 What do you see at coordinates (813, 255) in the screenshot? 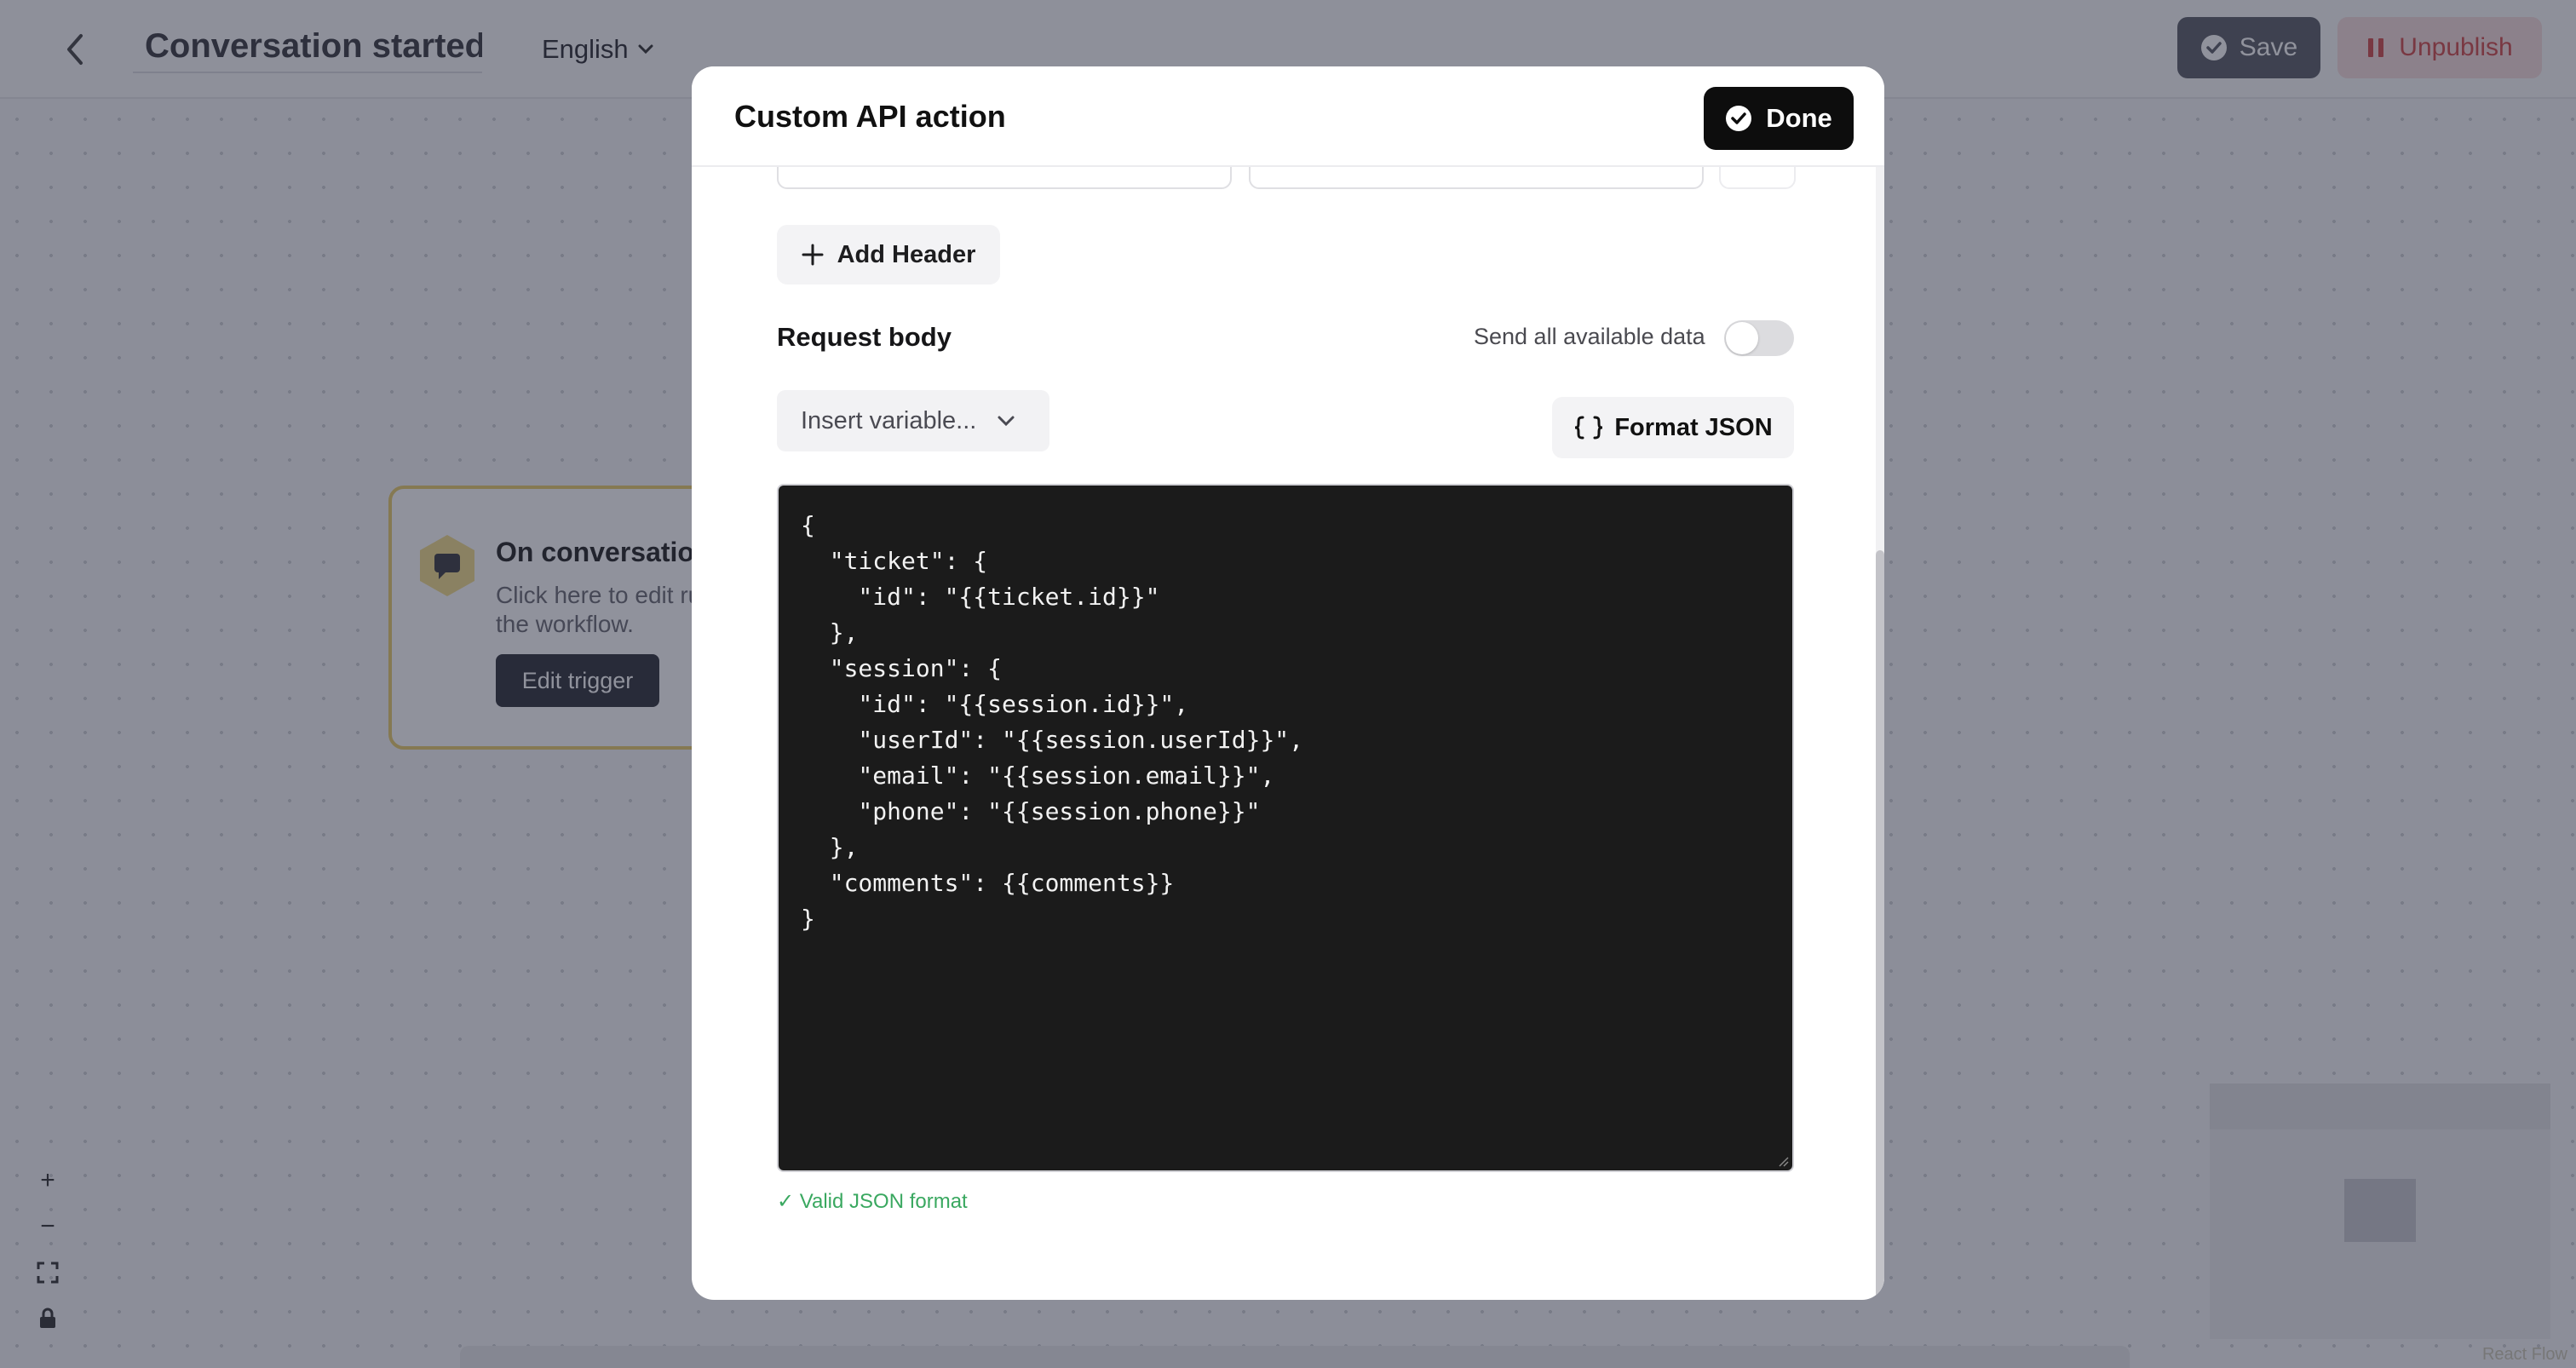
I see `plus-icon` at bounding box center [813, 255].